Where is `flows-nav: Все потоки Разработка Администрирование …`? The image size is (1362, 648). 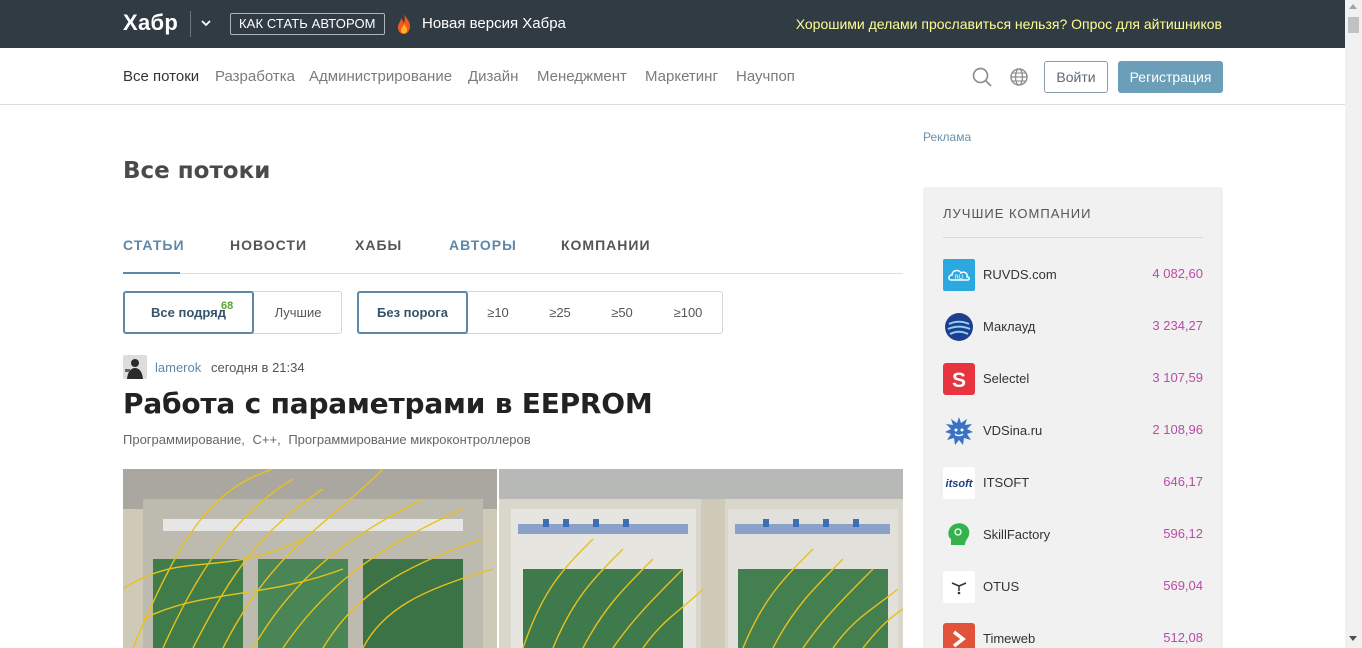 flows-nav: Все потоки Разработка Администрирование … is located at coordinates (672, 76).